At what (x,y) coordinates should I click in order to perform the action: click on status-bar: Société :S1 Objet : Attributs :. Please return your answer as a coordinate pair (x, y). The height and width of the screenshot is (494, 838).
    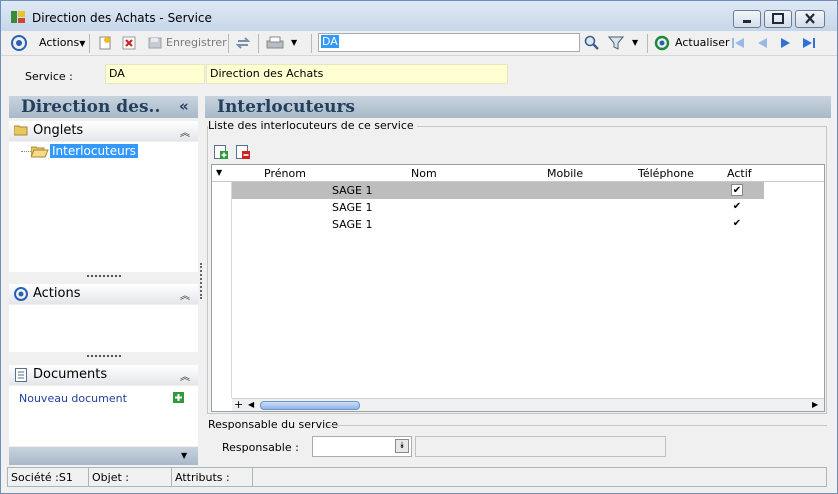
    Looking at the image, I should click on (417, 477).